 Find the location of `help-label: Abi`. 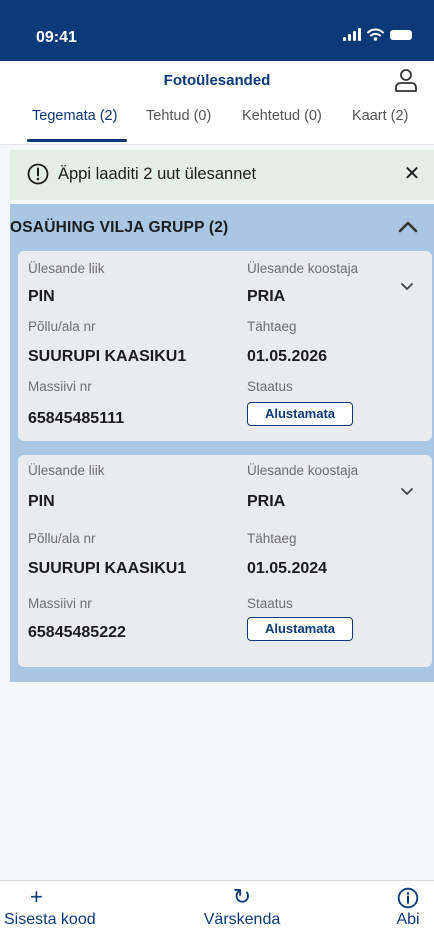

help-label: Abi is located at coordinates (408, 919).